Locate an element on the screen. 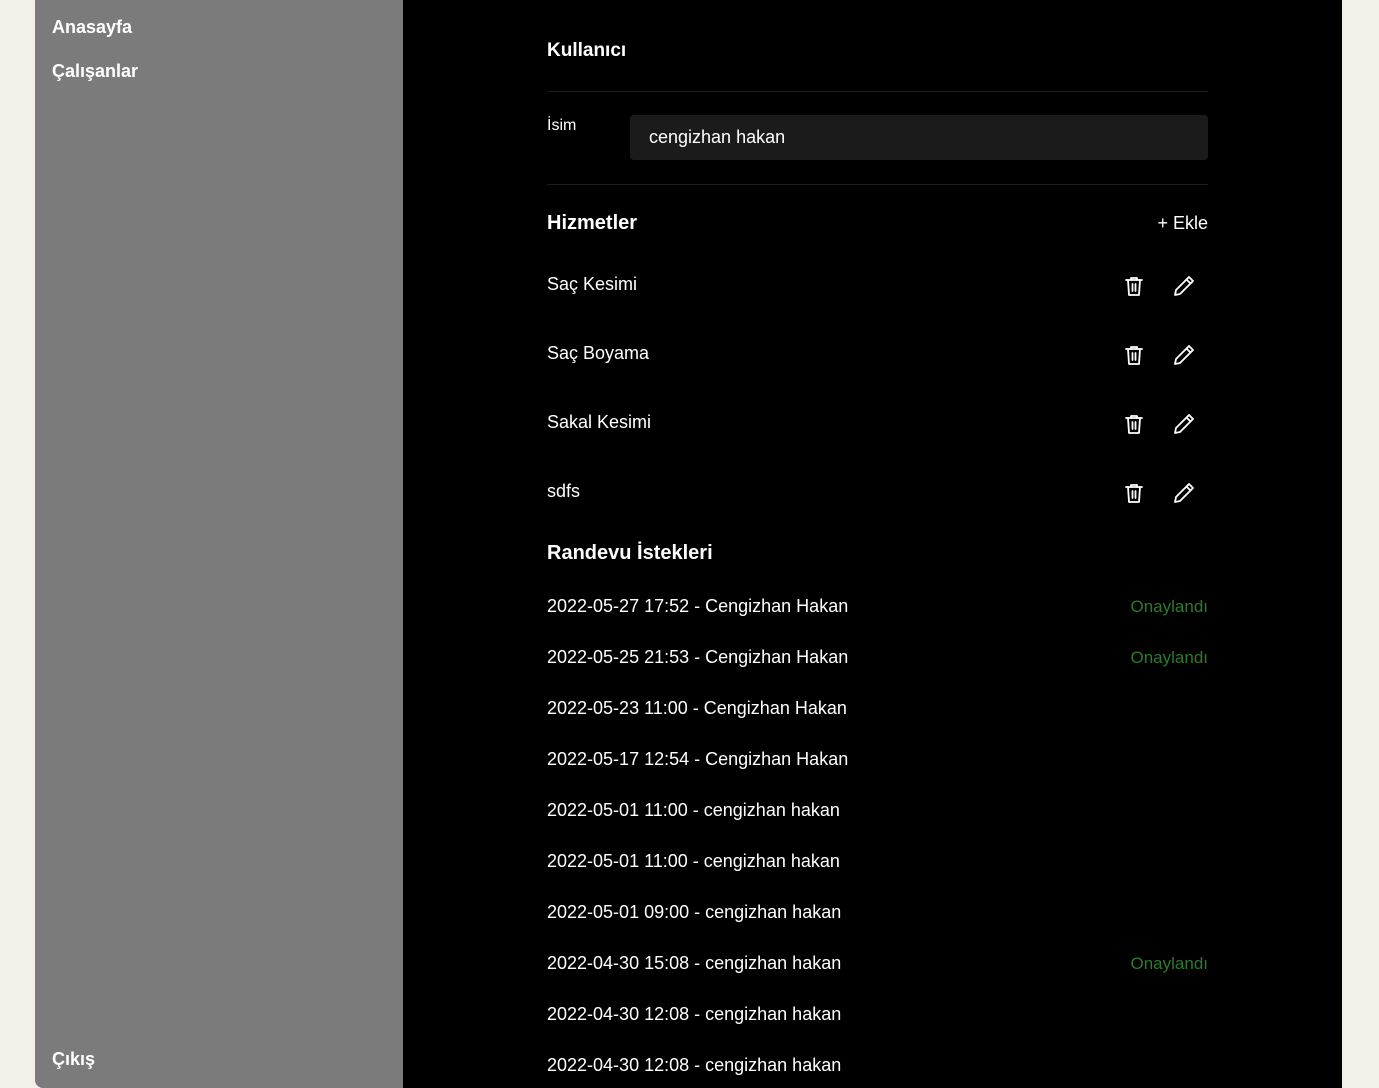 Image resolution: width=1379 pixels, height=1088 pixels. appointment-text: 2022-05-01 09:00 - cengizhan hakan is located at coordinates (694, 912).